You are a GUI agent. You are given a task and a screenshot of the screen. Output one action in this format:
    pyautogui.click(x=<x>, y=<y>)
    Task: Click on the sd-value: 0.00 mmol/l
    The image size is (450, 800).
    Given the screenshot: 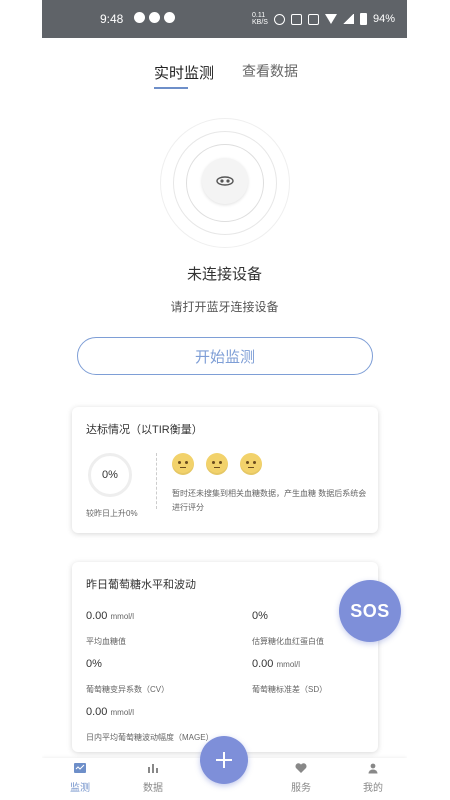 What is the action you would take?
    pyautogui.click(x=276, y=664)
    